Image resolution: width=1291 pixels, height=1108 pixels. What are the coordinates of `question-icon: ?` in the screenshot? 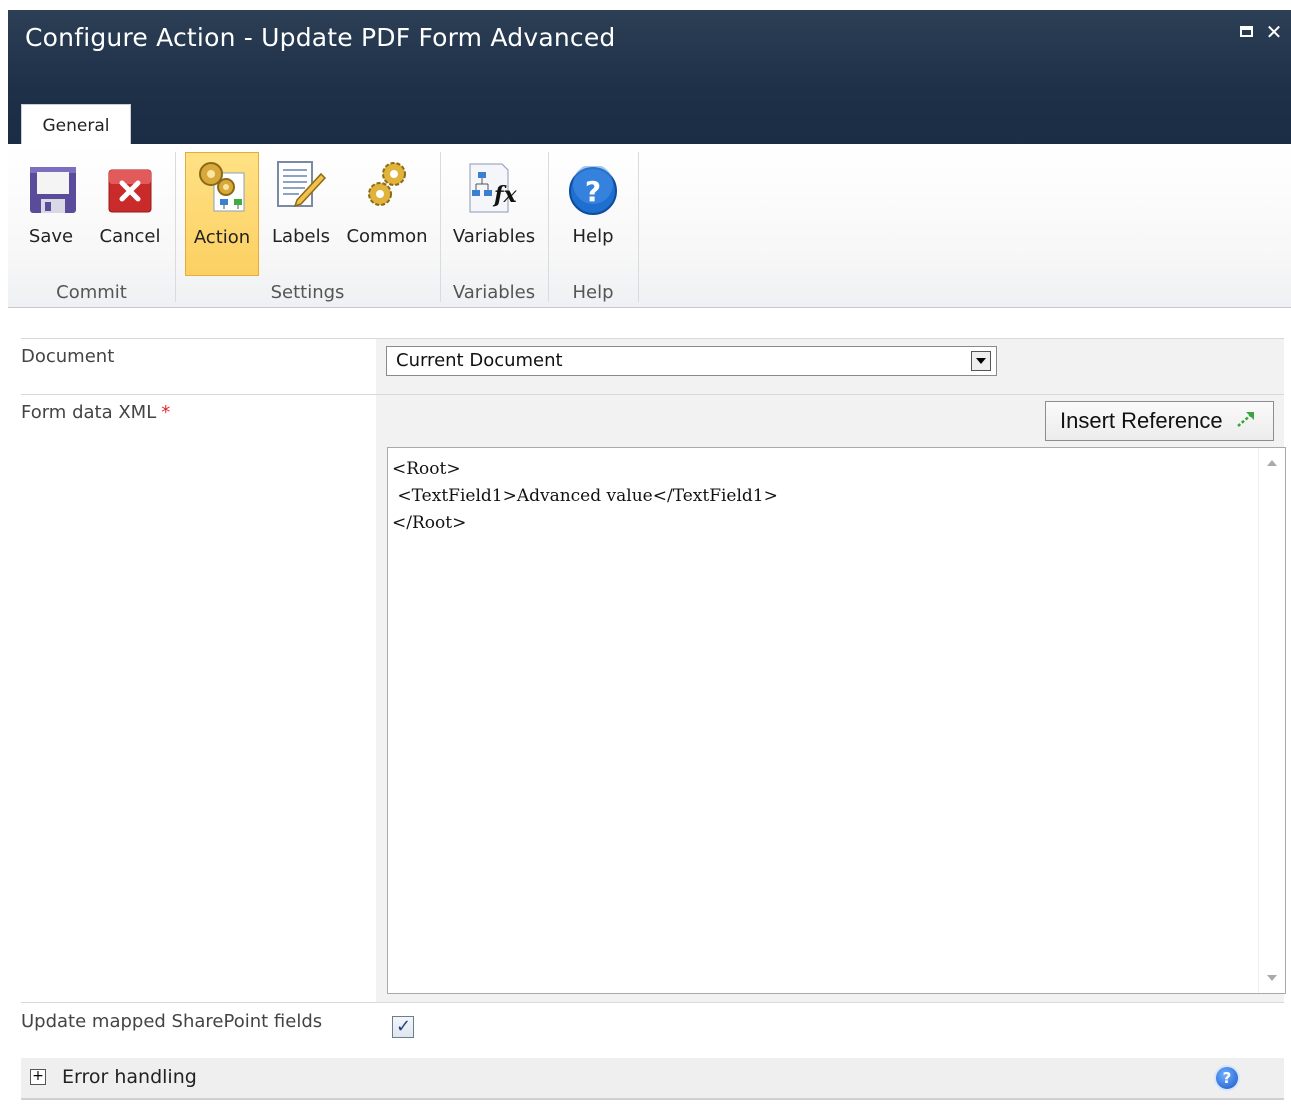 It's located at (593, 190).